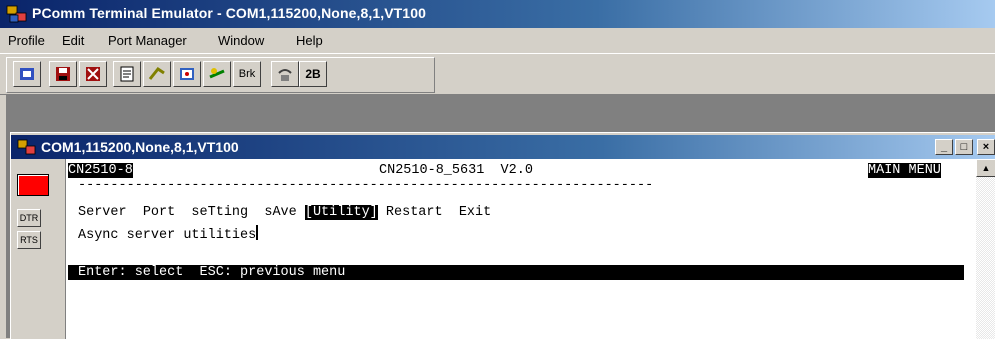 The width and height of the screenshot is (995, 339). What do you see at coordinates (26, 147) in the screenshot?
I see `session-icon` at bounding box center [26, 147].